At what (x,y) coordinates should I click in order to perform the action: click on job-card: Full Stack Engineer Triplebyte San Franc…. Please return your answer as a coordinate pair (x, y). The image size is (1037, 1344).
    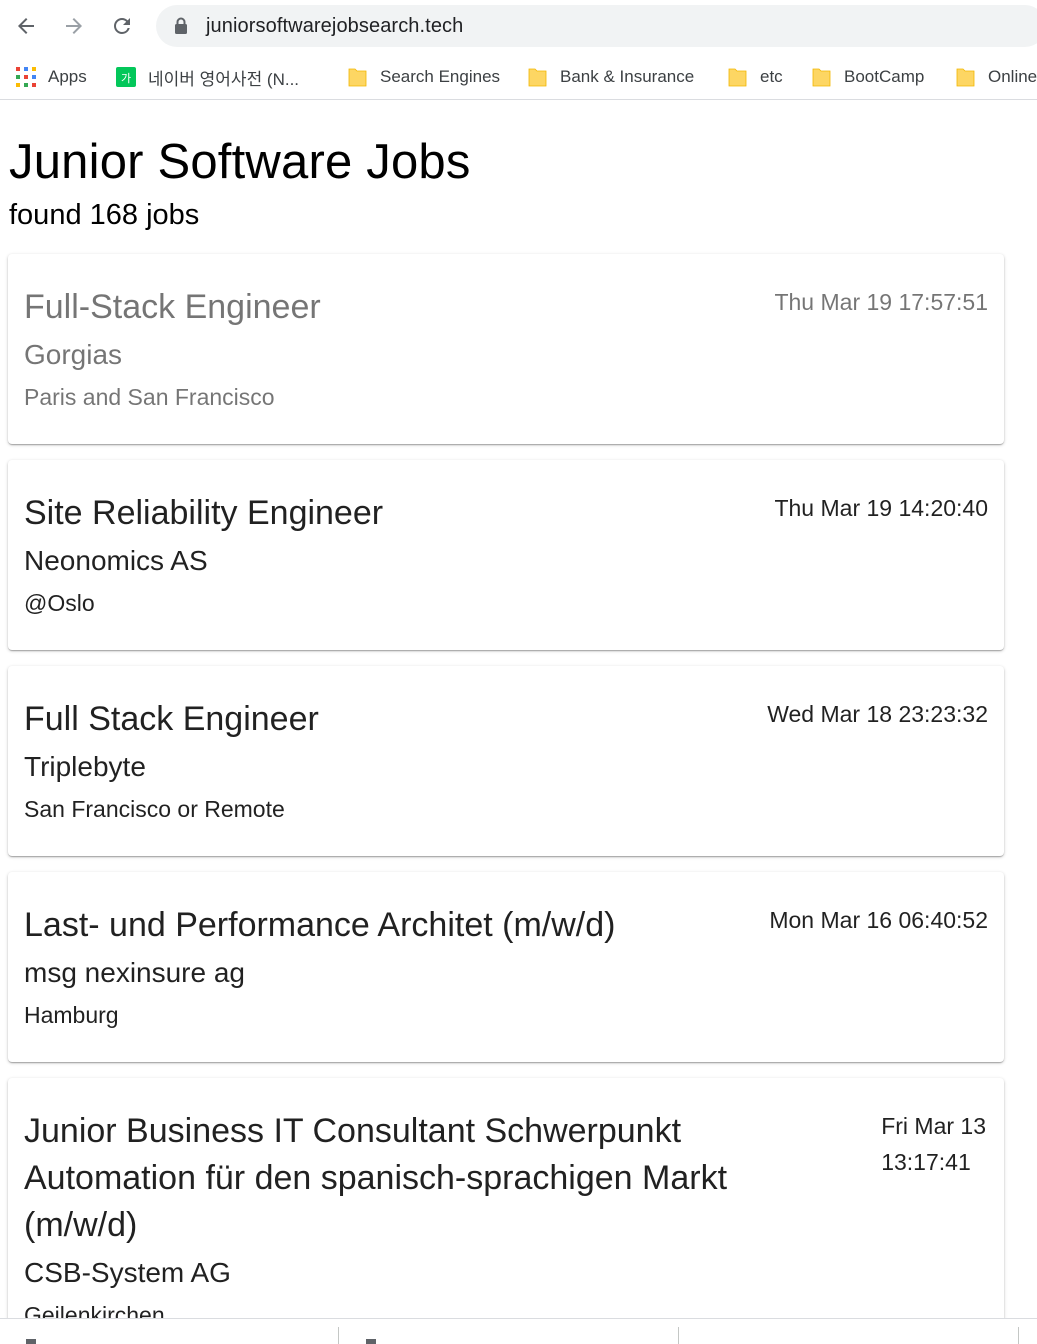
    Looking at the image, I should click on (506, 761).